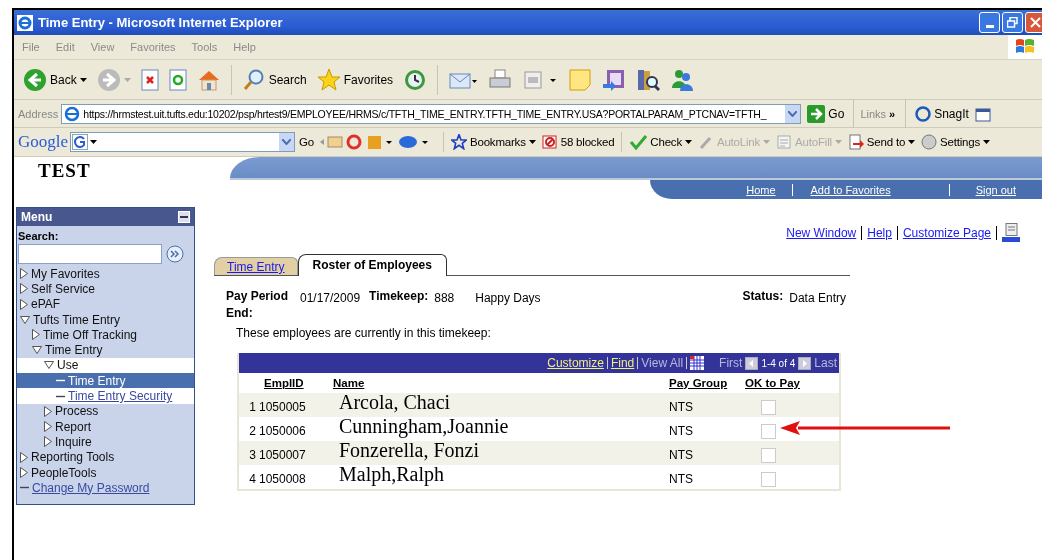 The height and width of the screenshot is (560, 1042). I want to click on sendto-button: Send to, so click(881, 142).